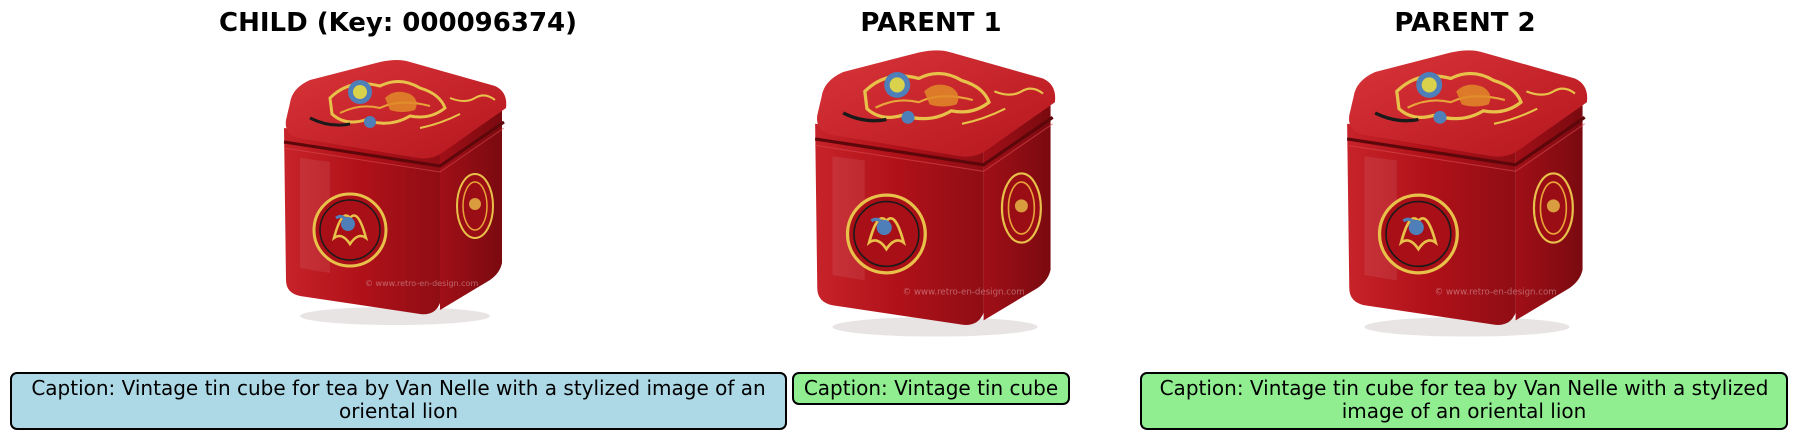  I want to click on parent1-title: PARENT 1, so click(931, 23).